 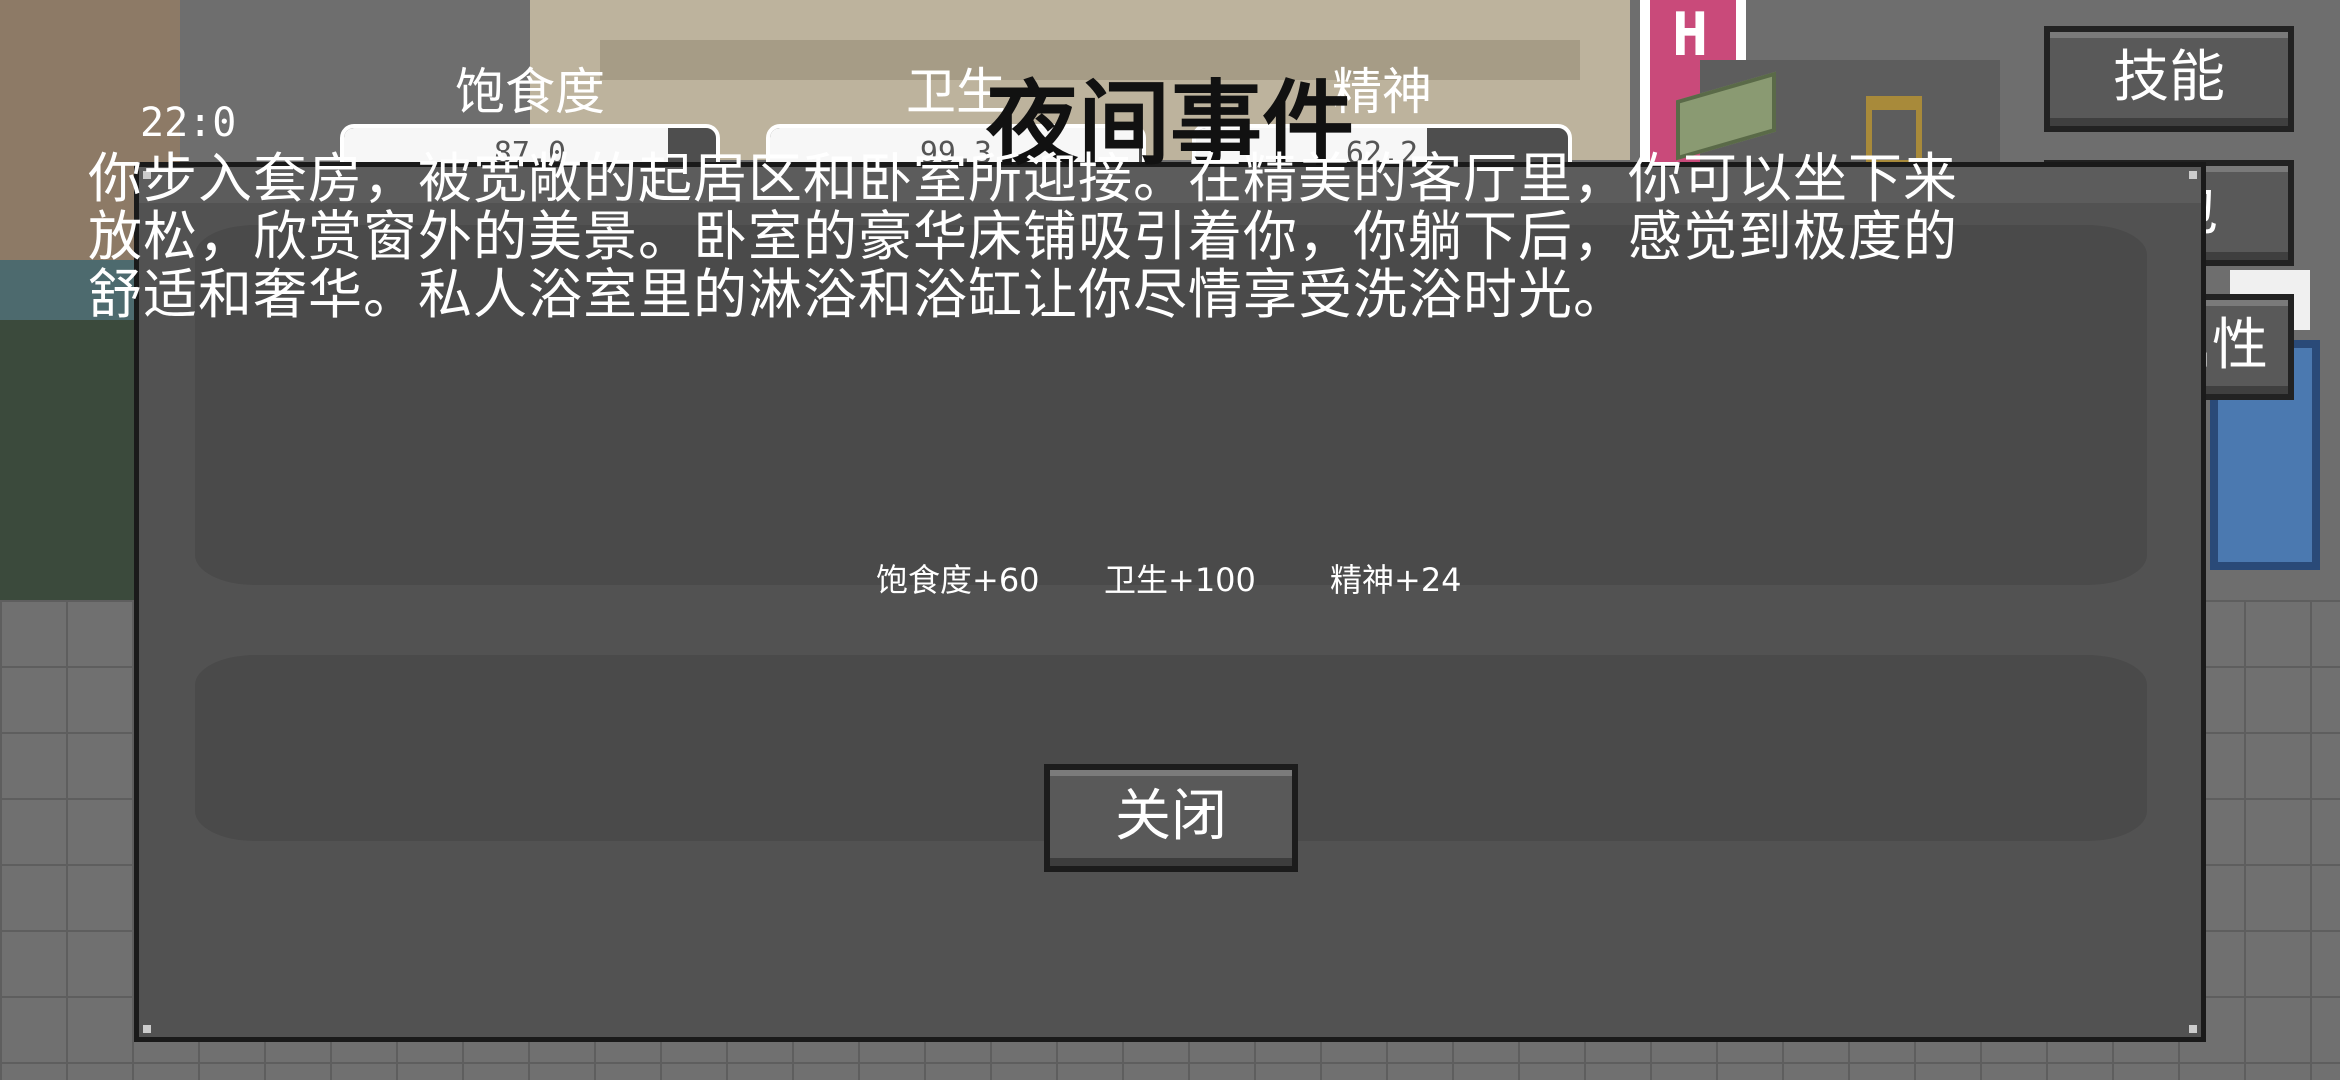 What do you see at coordinates (1171, 818) in the screenshot?
I see `close-button: 关闭` at bounding box center [1171, 818].